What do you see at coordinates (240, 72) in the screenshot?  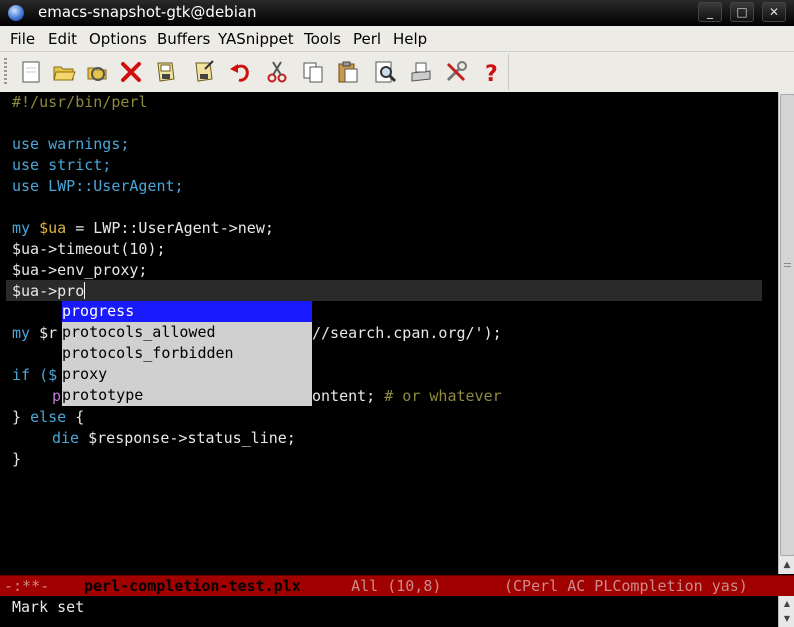 I see `undo-icon` at bounding box center [240, 72].